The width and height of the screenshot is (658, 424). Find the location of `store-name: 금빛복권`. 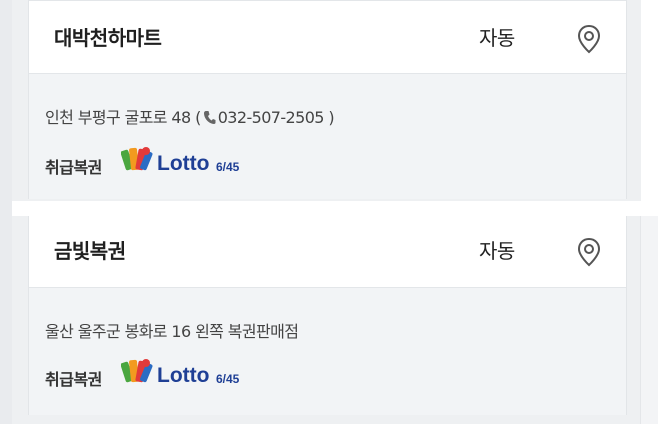

store-name: 금빛복권 is located at coordinates (90, 251).